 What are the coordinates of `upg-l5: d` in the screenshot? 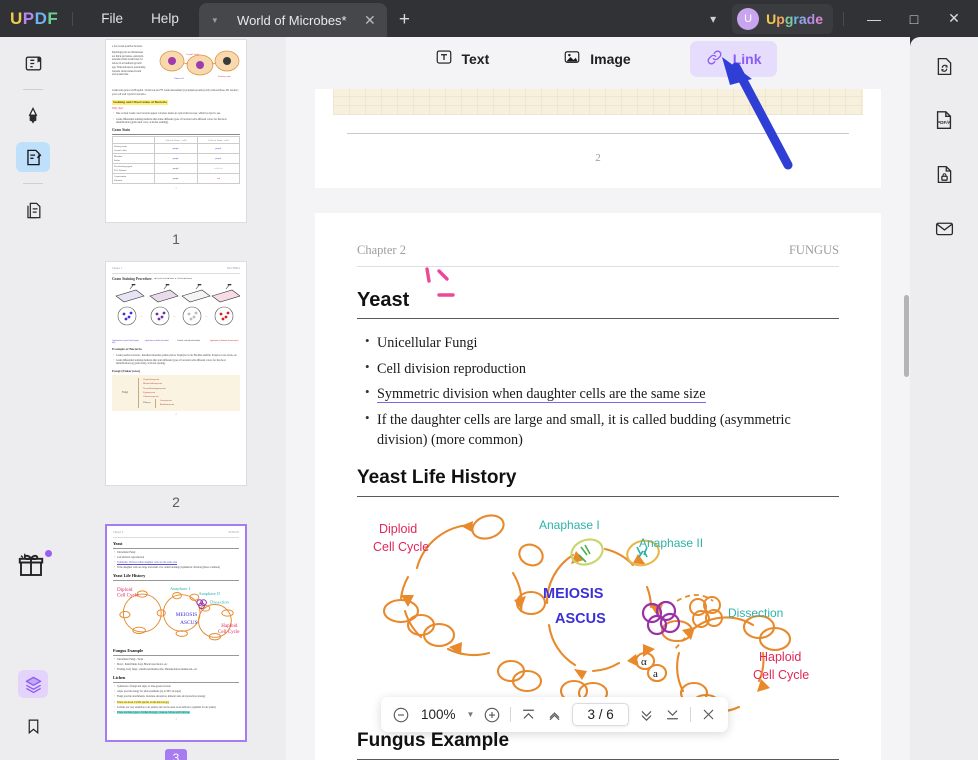 It's located at (811, 18).